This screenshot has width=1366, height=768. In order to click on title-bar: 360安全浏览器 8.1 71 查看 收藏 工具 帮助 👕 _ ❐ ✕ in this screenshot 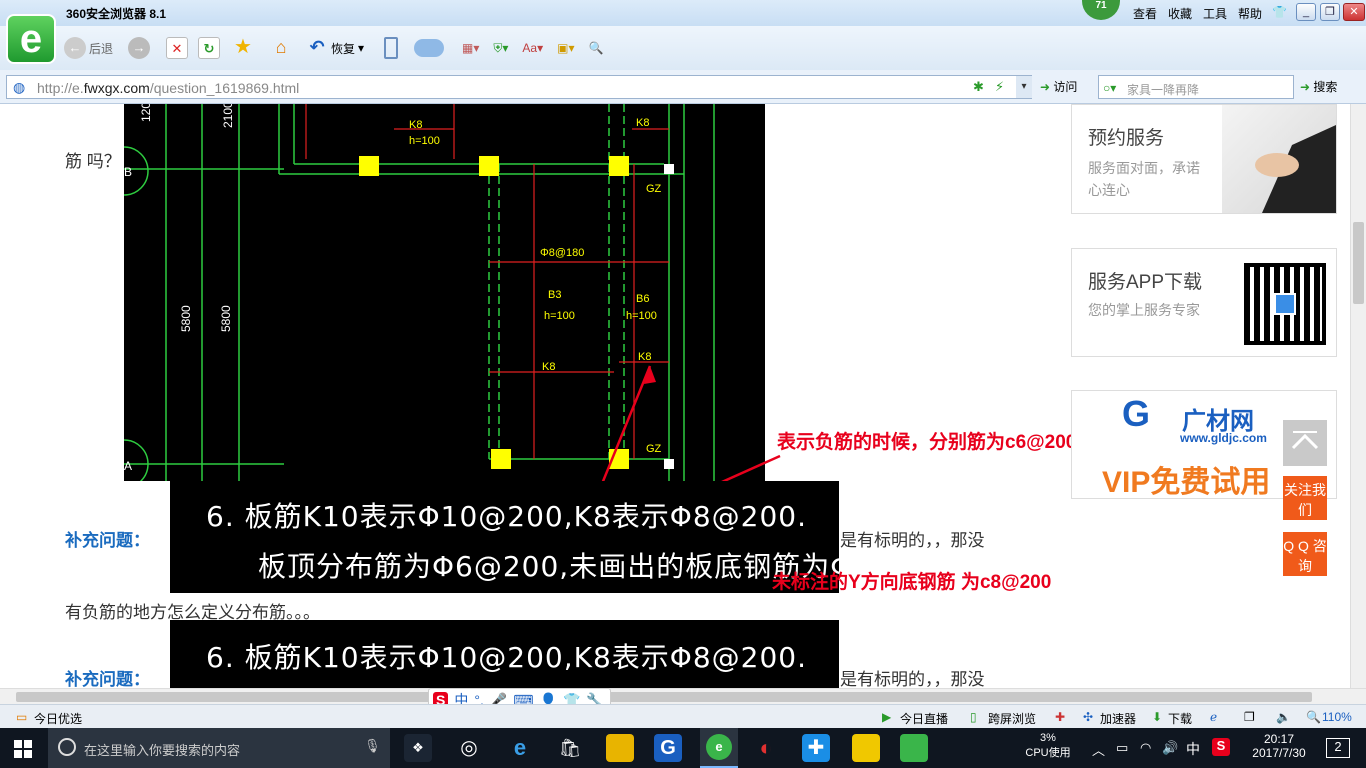, I will do `click(683, 13)`.